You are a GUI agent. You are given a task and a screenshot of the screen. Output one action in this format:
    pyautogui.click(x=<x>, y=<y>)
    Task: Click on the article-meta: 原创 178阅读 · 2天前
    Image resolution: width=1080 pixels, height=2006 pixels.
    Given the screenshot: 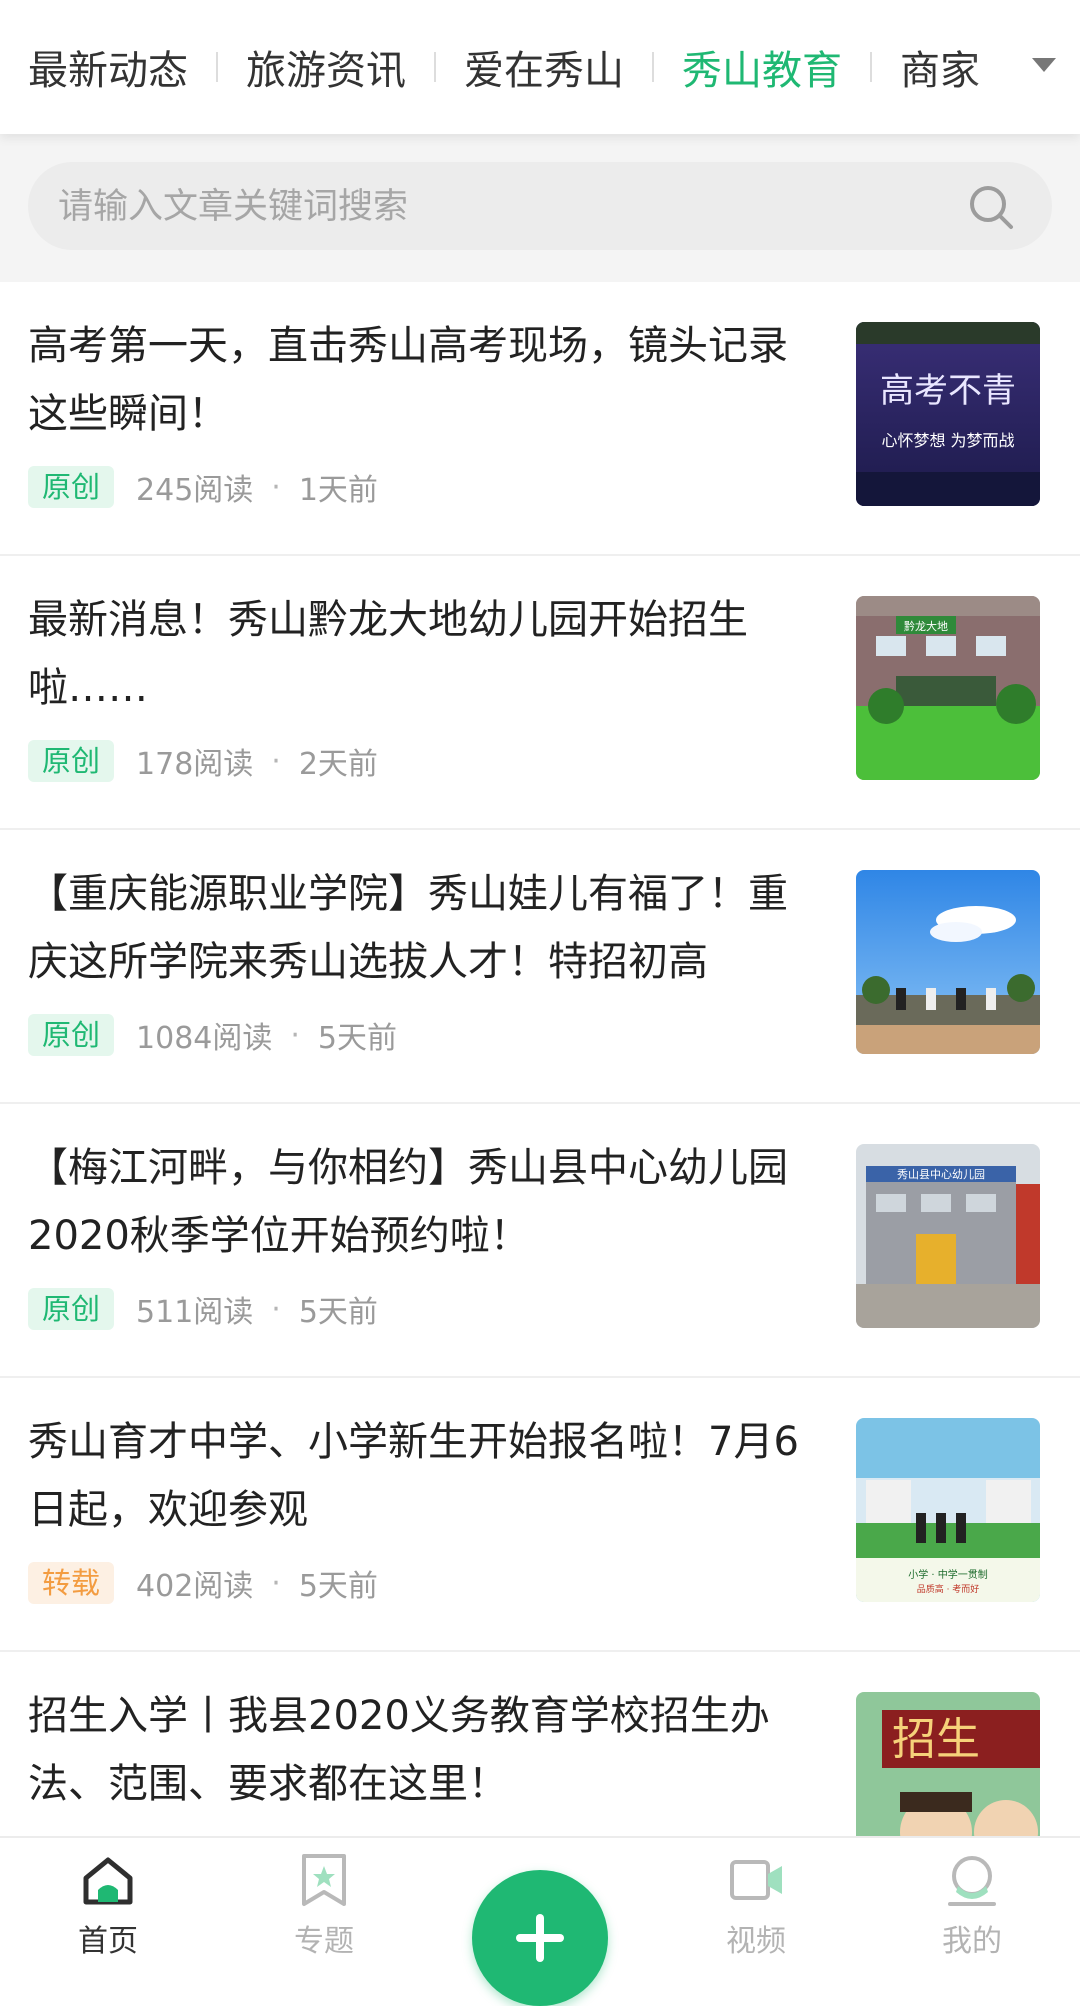 What is the action you would take?
    pyautogui.click(x=203, y=761)
    